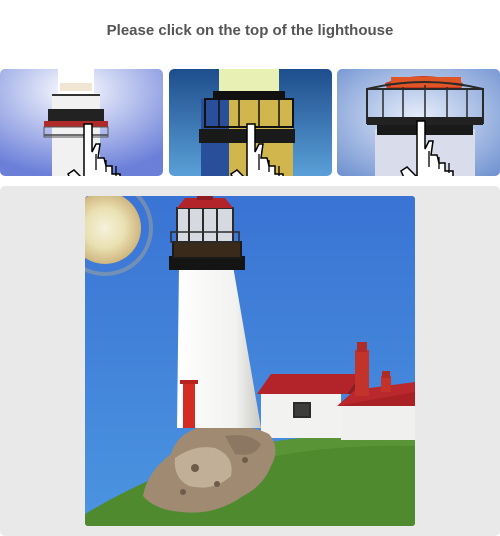 The image size is (500, 536). What do you see at coordinates (205, 225) in the screenshot?
I see `lantern-room` at bounding box center [205, 225].